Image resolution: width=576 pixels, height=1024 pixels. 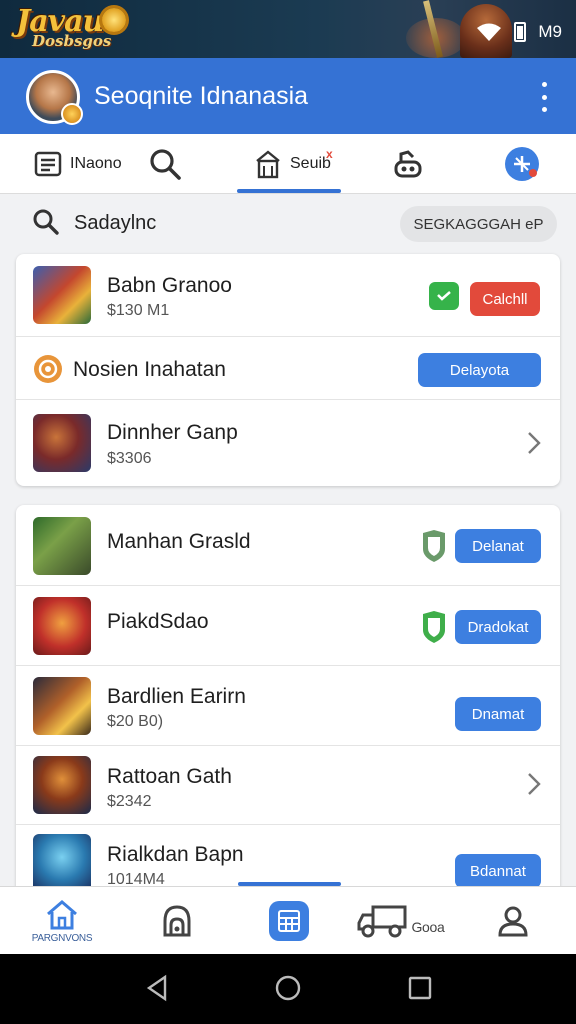 What do you see at coordinates (96, 163) in the screenshot?
I see `tab-list-label: INaono` at bounding box center [96, 163].